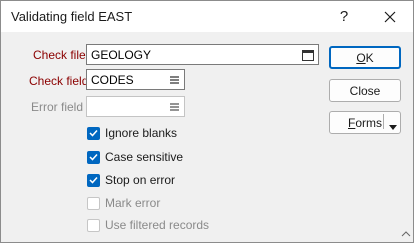  I want to click on ok-button-label: OK, so click(365, 57).